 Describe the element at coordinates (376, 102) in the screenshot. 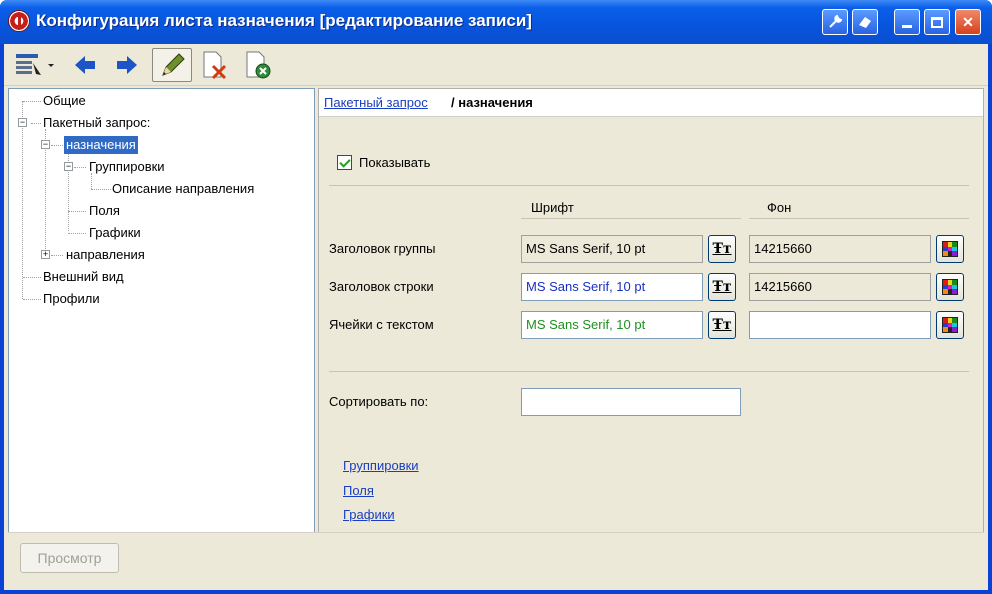

I see `breadcrumb-link: Пакетный запрос` at that location.